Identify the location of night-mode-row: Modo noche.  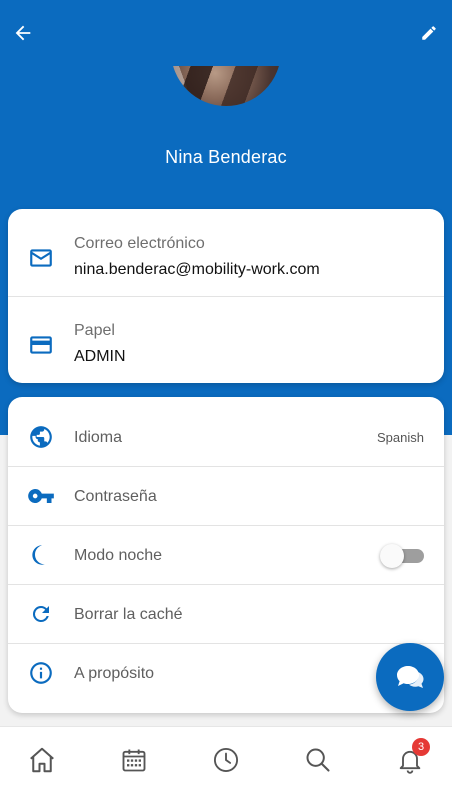
(226, 555).